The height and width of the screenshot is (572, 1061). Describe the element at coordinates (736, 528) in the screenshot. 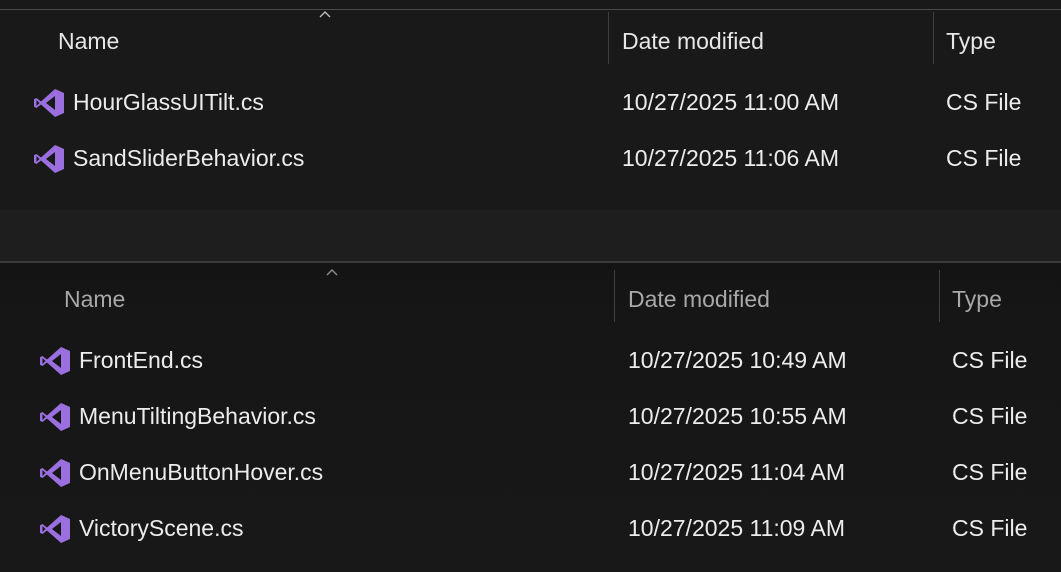

I see `file-date-modified: 10/27/2025 11:09 AM` at that location.